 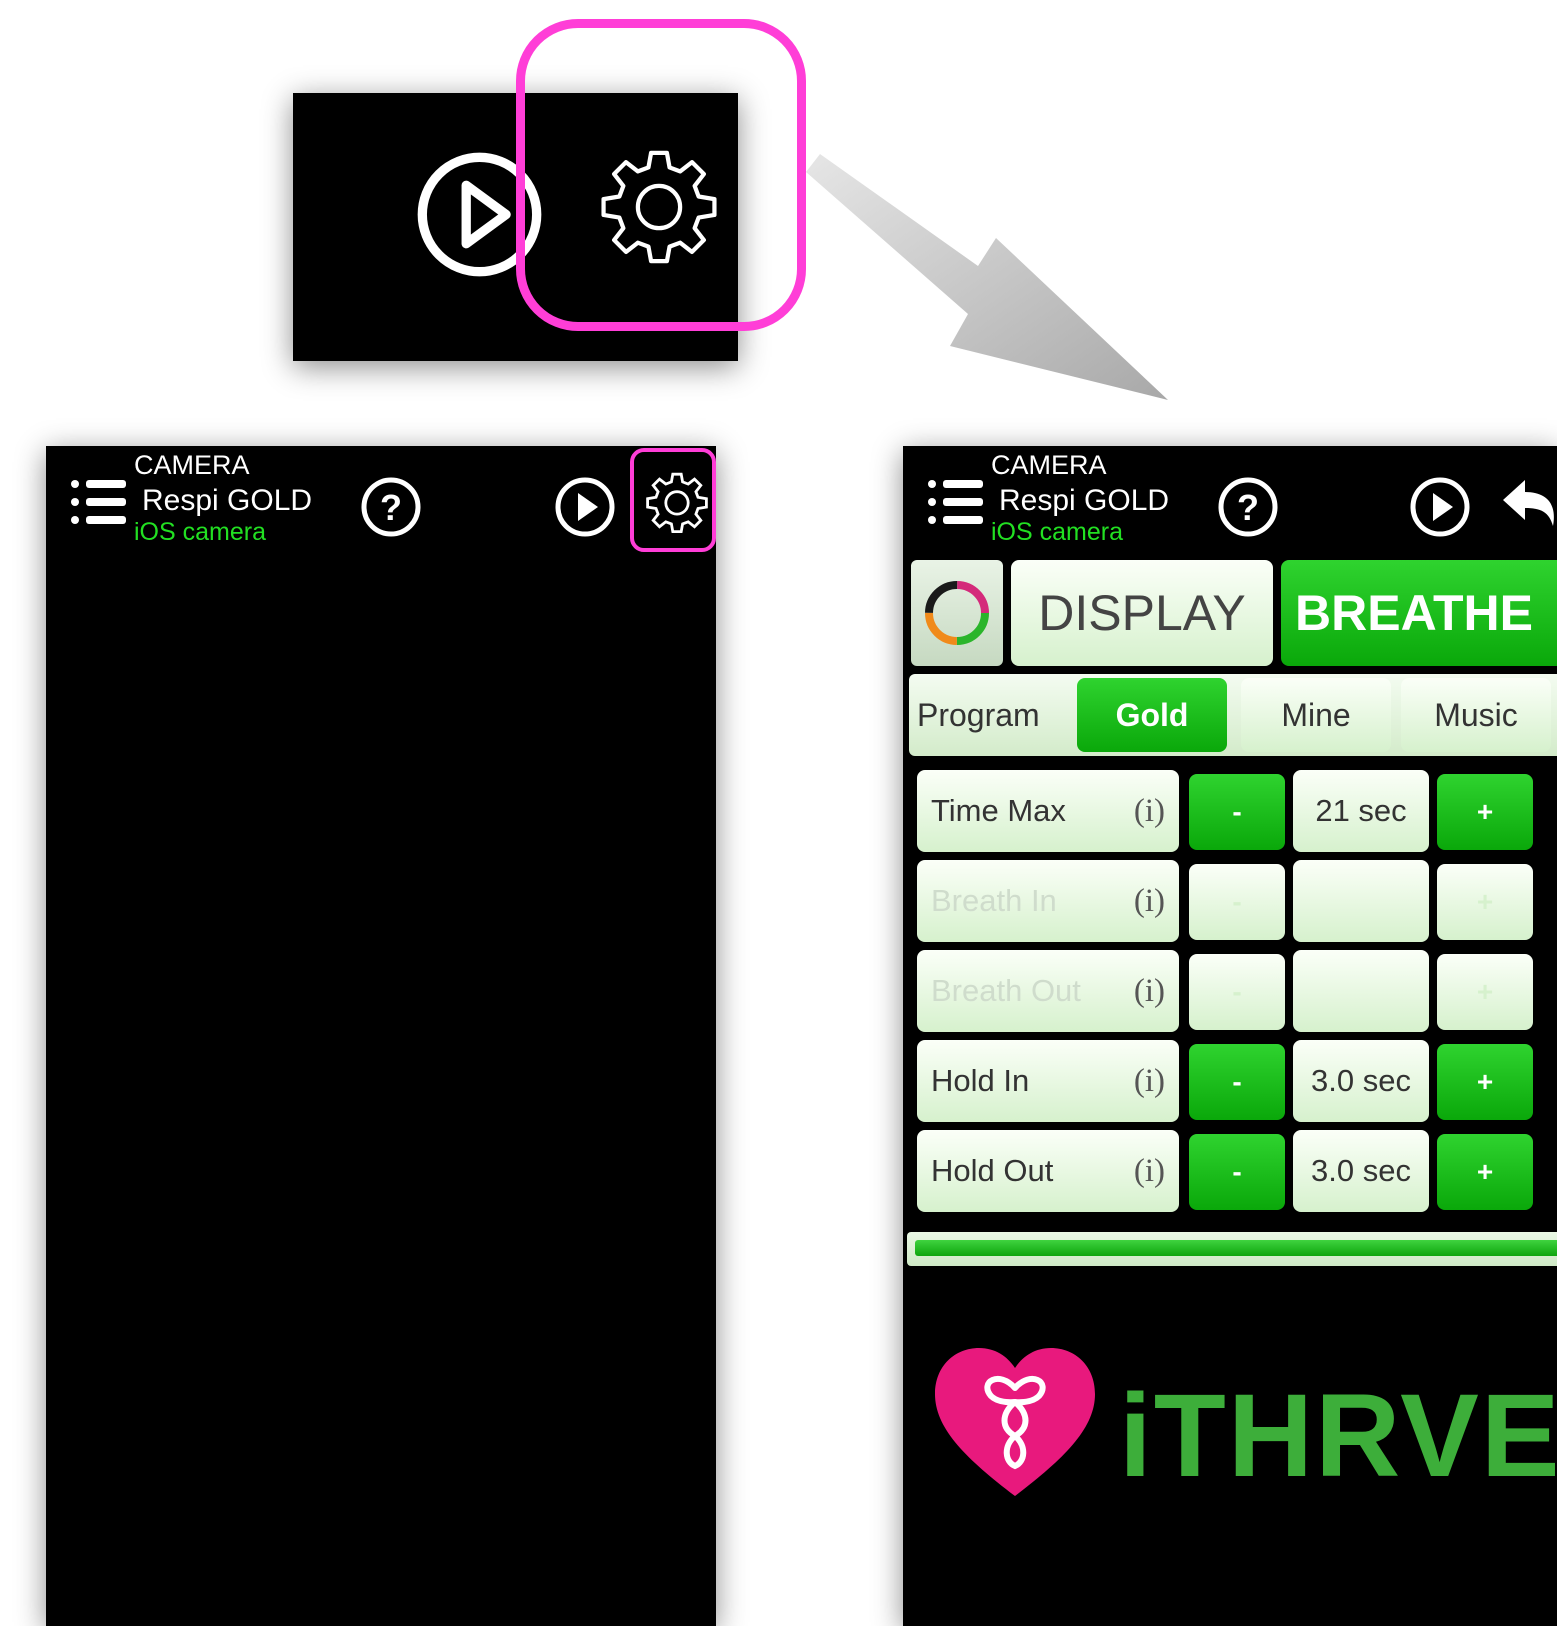 What do you see at coordinates (1015, 1422) in the screenshot?
I see `heart-logo-icon` at bounding box center [1015, 1422].